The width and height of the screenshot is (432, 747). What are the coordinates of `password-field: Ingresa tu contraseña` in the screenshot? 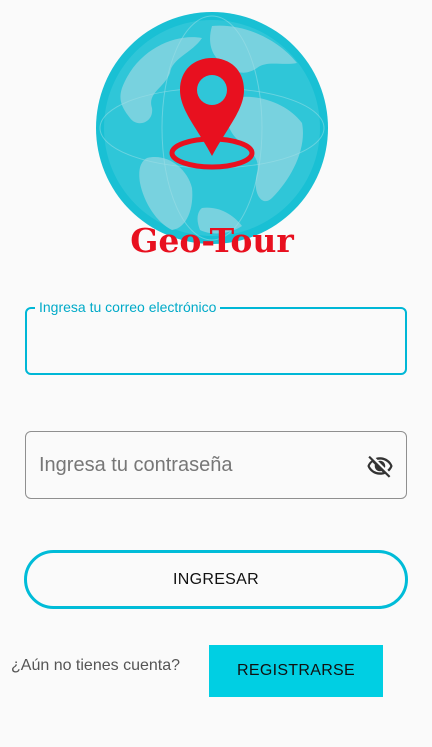 It's located at (216, 465).